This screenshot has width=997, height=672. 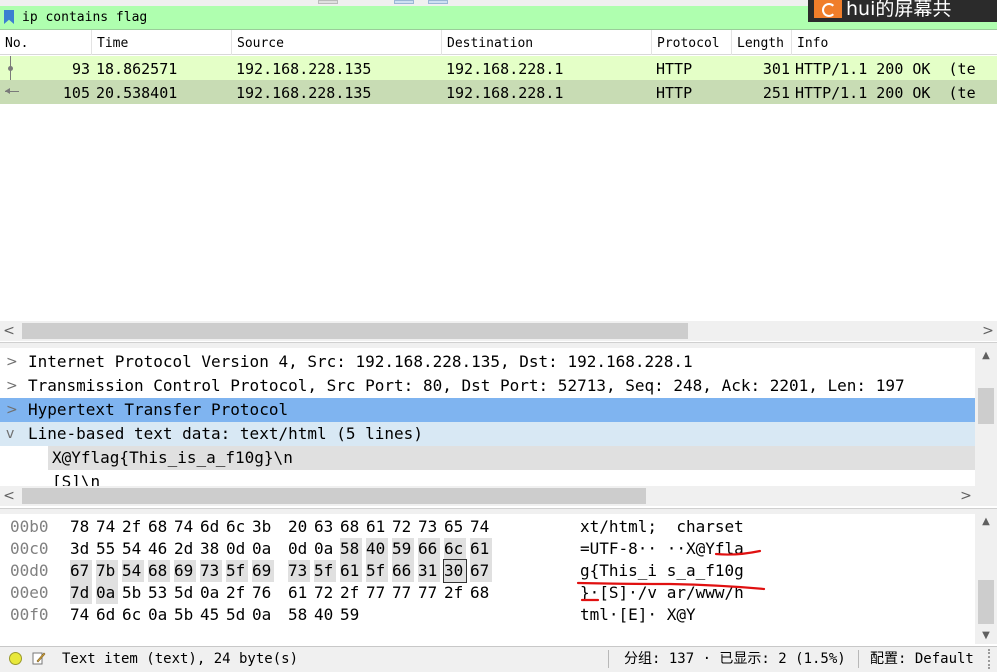 I want to click on packet-details-vscrollbar: ▲, so click(x=986, y=418).